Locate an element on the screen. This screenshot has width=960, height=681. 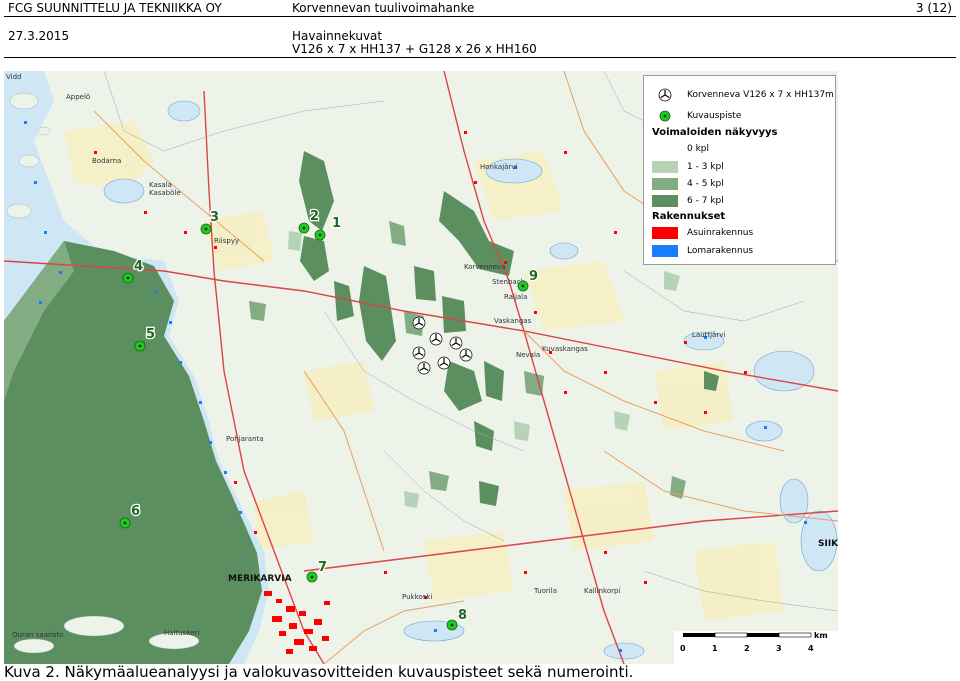
legend-vis-2-label: 4 - 5 kpl is located at coordinates (705, 184).